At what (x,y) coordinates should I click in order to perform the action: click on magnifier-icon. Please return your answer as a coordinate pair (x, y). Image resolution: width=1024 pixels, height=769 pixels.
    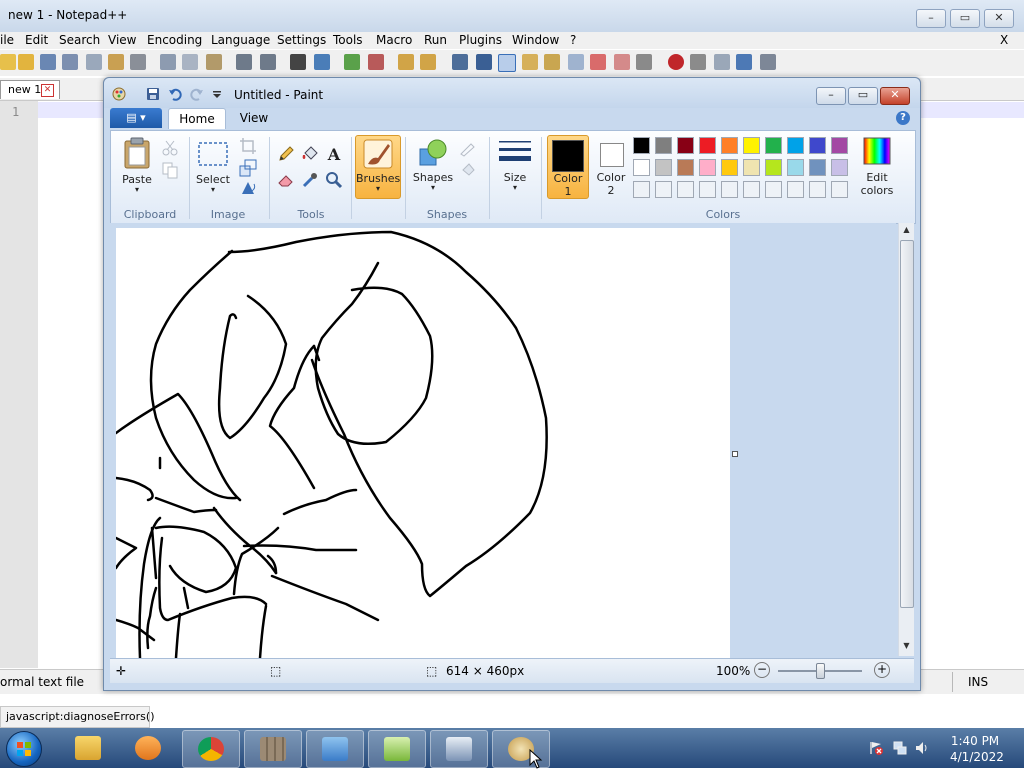
    Looking at the image, I should click on (334, 180).